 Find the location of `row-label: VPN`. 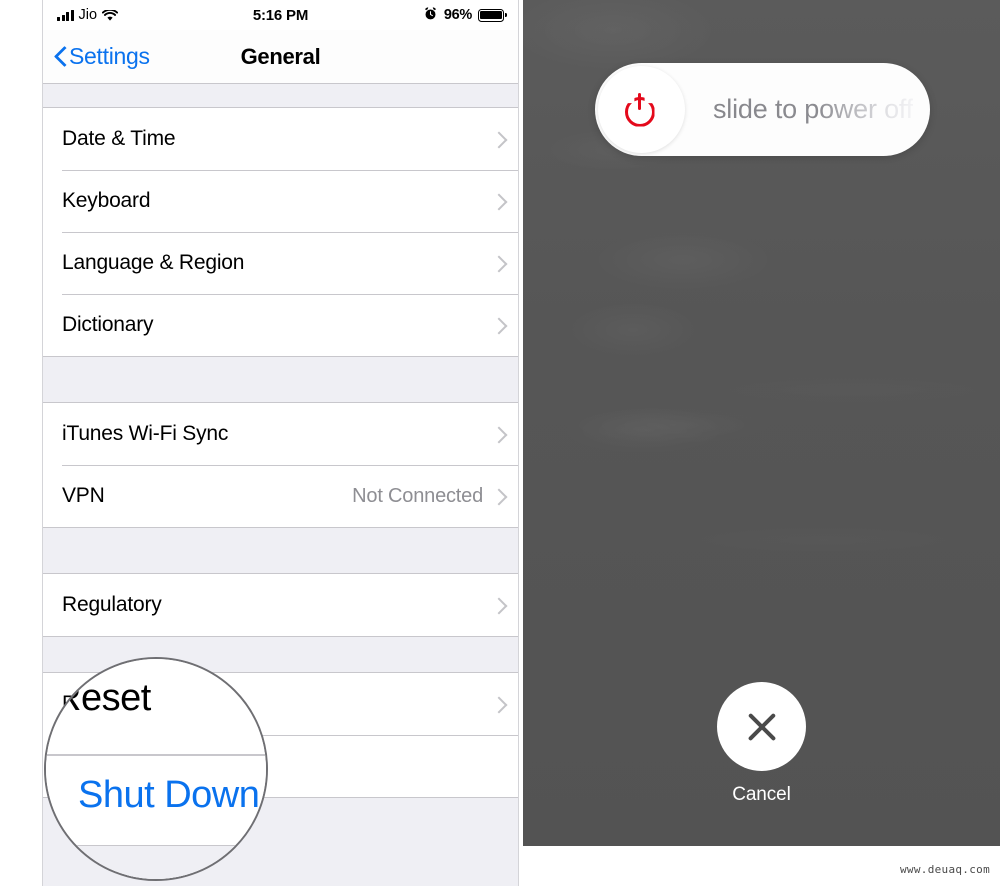

row-label: VPN is located at coordinates (83, 495).